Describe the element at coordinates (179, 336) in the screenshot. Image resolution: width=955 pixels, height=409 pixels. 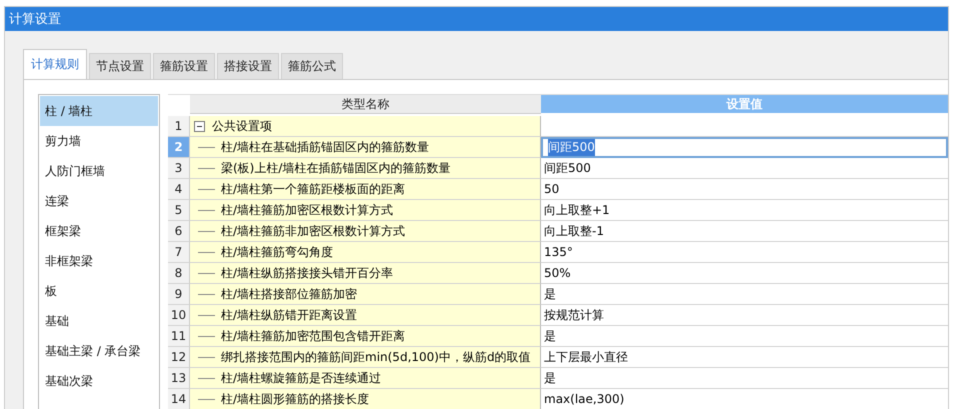
I see `row-number: 11` at that location.